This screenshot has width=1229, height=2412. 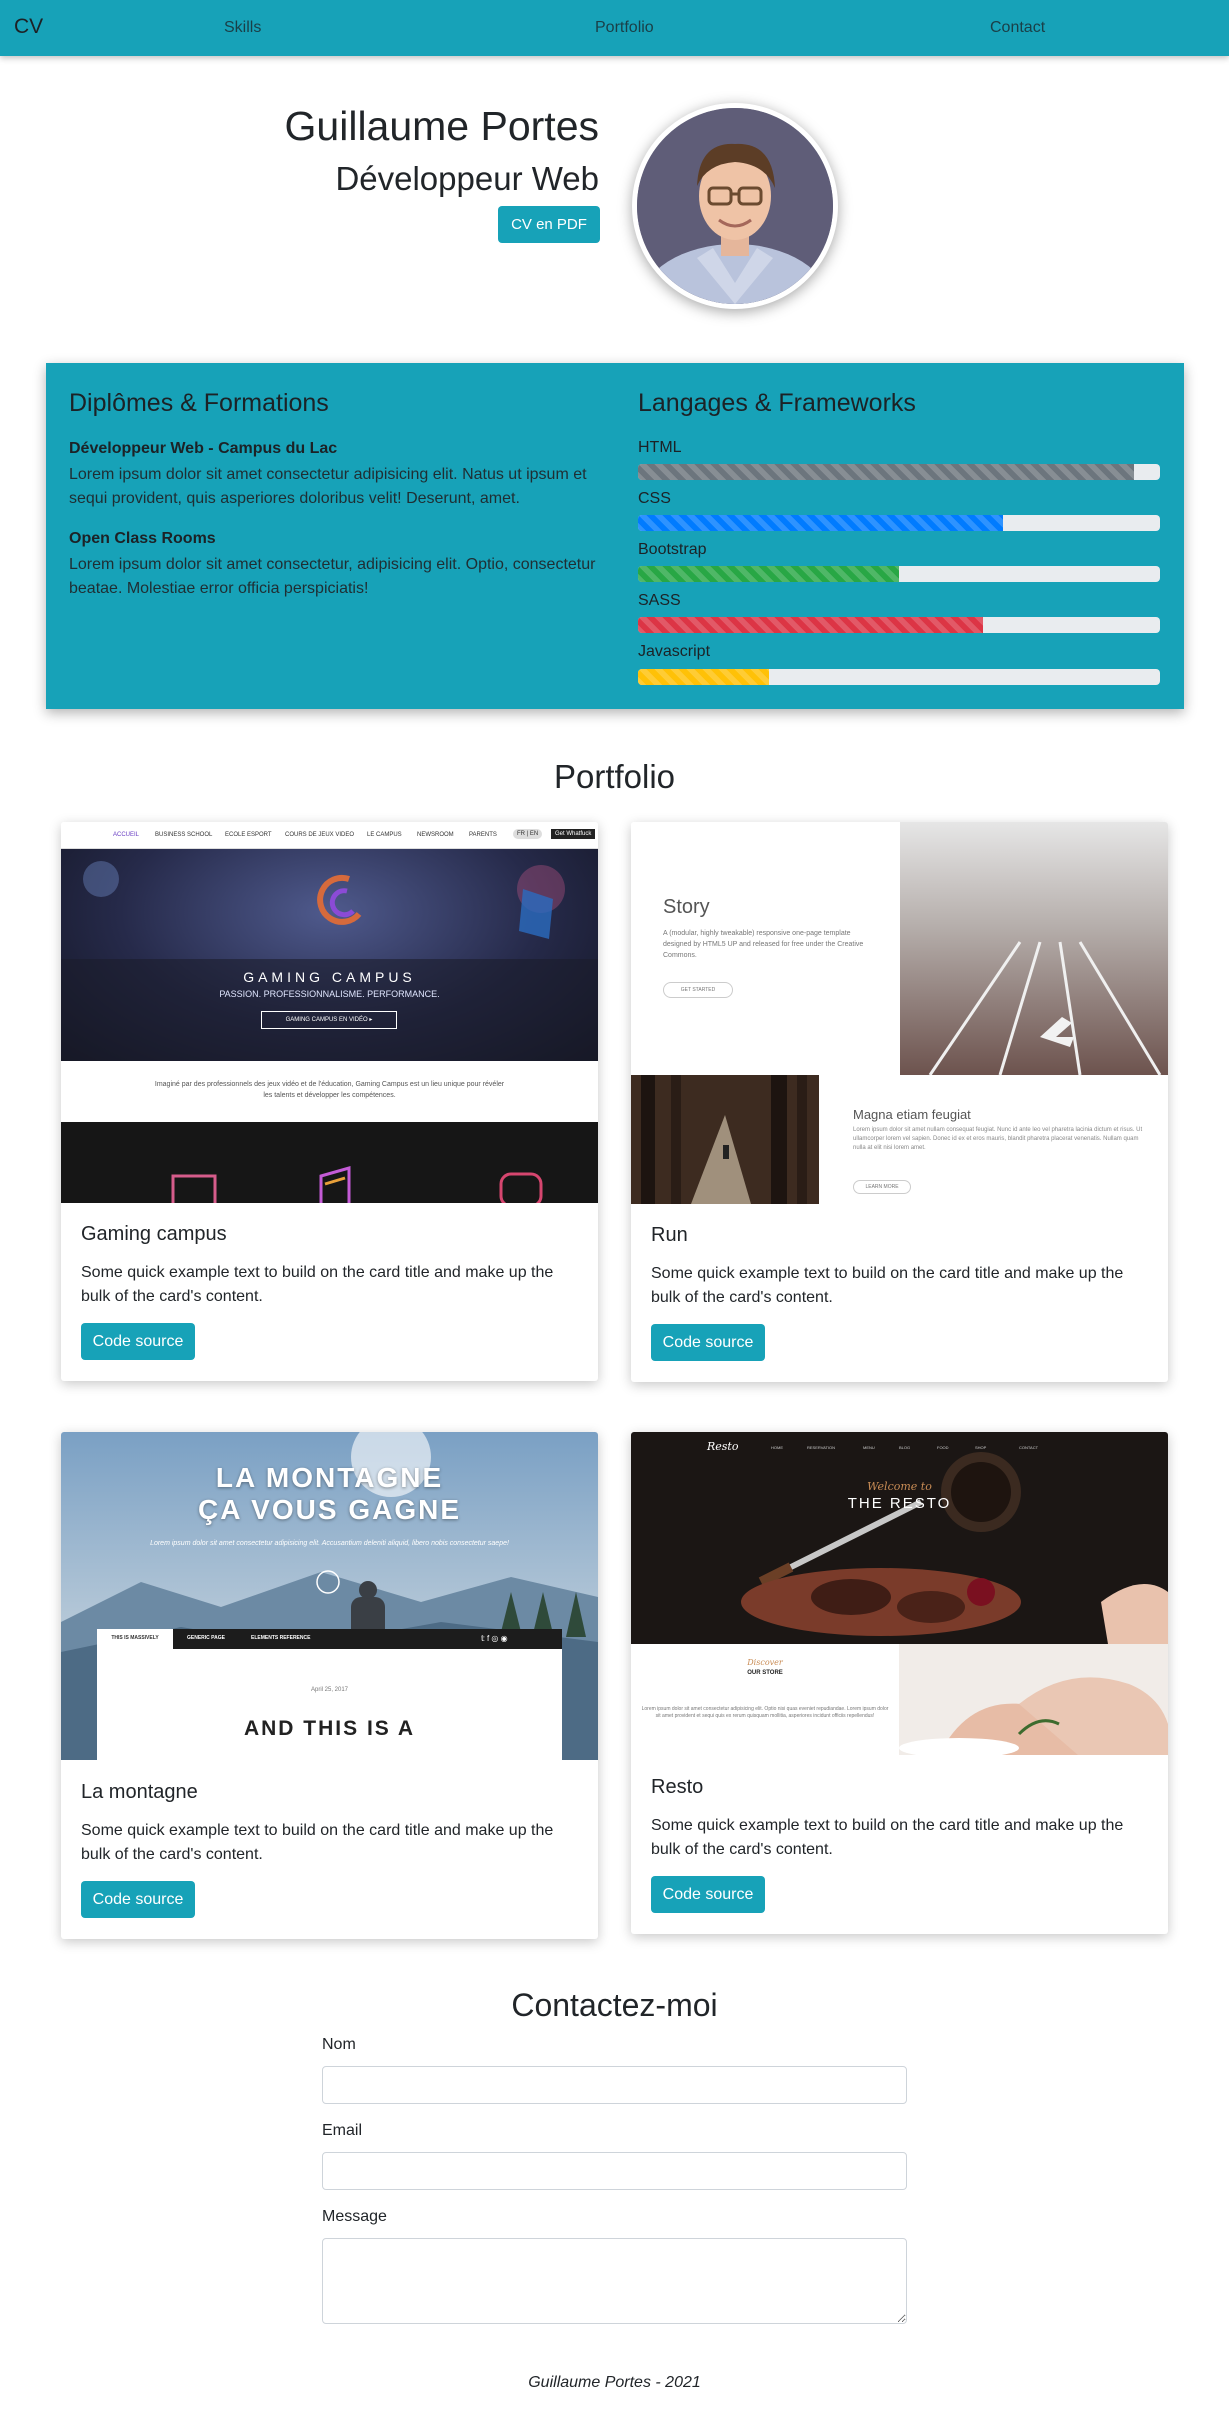 I want to click on thumb-cta: Get Whatfuck, so click(x=573, y=834).